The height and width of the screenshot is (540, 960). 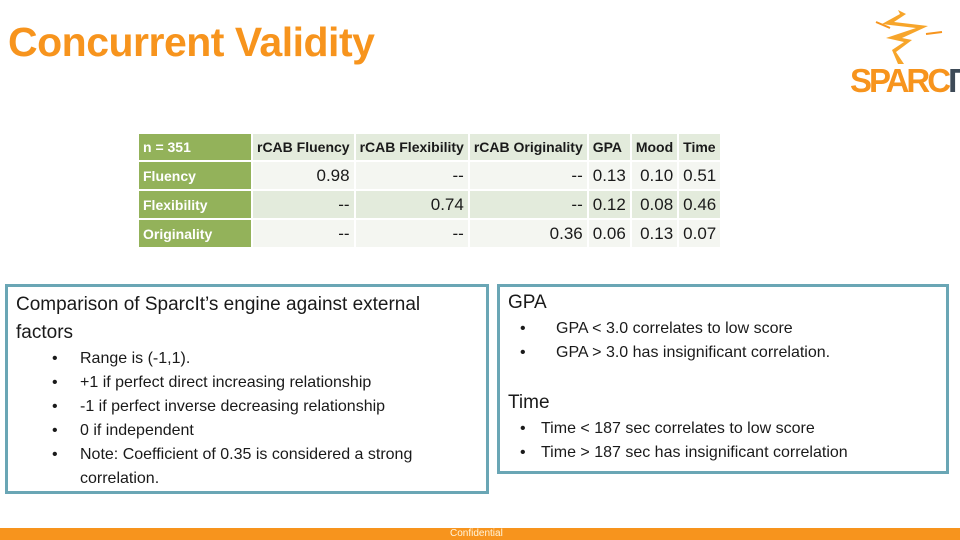 I want to click on list-item-text: GPA > 3.0 has insignificant correlation., so click(x=693, y=352).